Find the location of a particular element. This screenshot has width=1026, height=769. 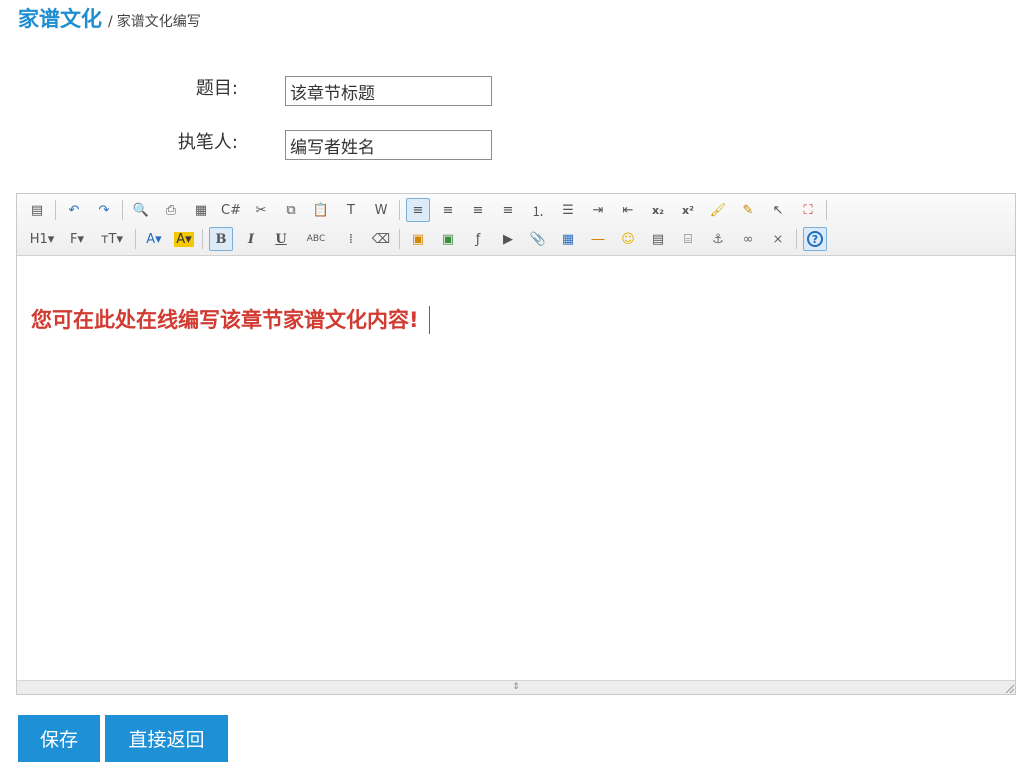

align-right-button: ≡ is located at coordinates (478, 210).